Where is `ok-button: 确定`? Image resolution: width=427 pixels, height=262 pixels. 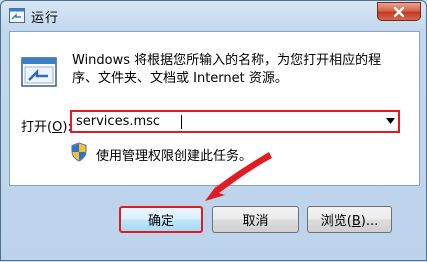
ok-button: 确定 is located at coordinates (161, 219).